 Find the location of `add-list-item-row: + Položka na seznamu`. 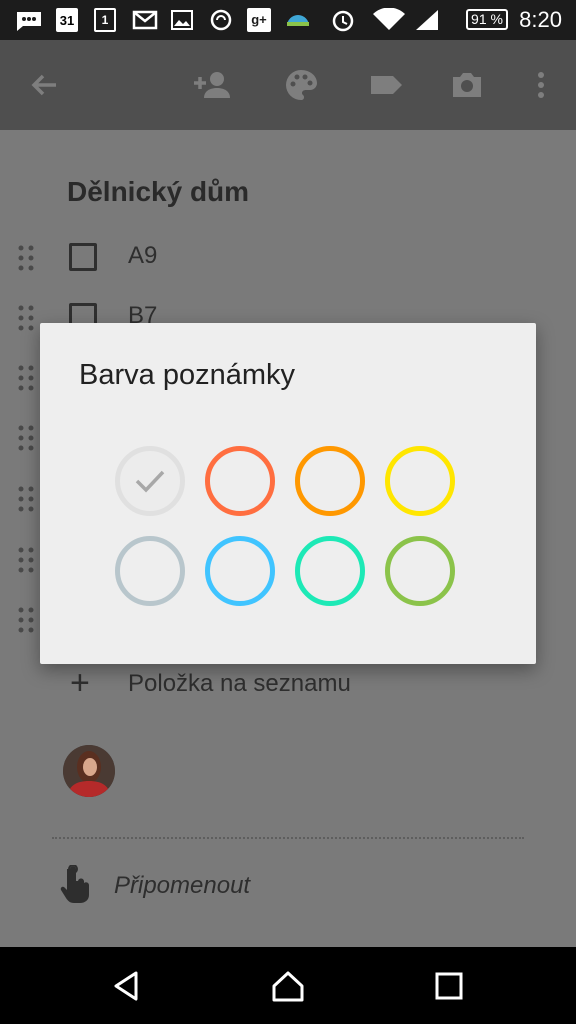

add-list-item-row: + Položka na seznamu is located at coordinates (288, 685).